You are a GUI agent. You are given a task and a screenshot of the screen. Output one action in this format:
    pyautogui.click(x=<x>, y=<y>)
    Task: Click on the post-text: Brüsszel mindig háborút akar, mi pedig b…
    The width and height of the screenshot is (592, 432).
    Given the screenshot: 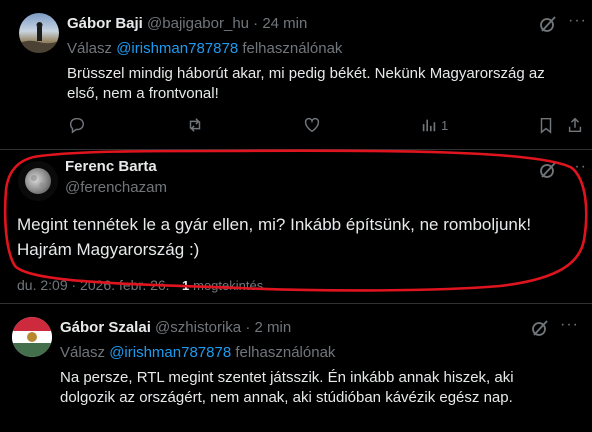 What is the action you would take?
    pyautogui.click(x=306, y=83)
    